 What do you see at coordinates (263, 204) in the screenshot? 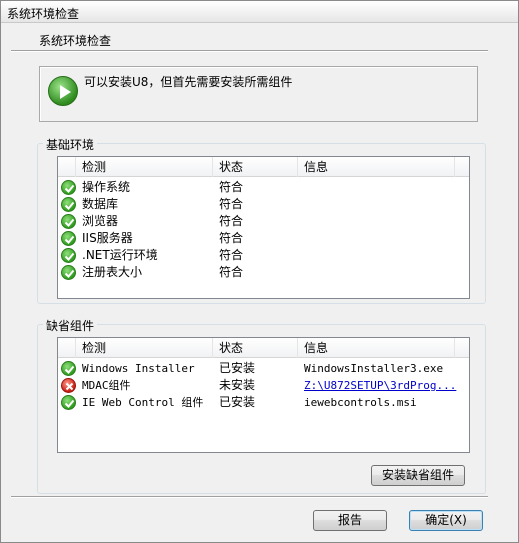
I see `table-row: 数据库 符合` at bounding box center [263, 204].